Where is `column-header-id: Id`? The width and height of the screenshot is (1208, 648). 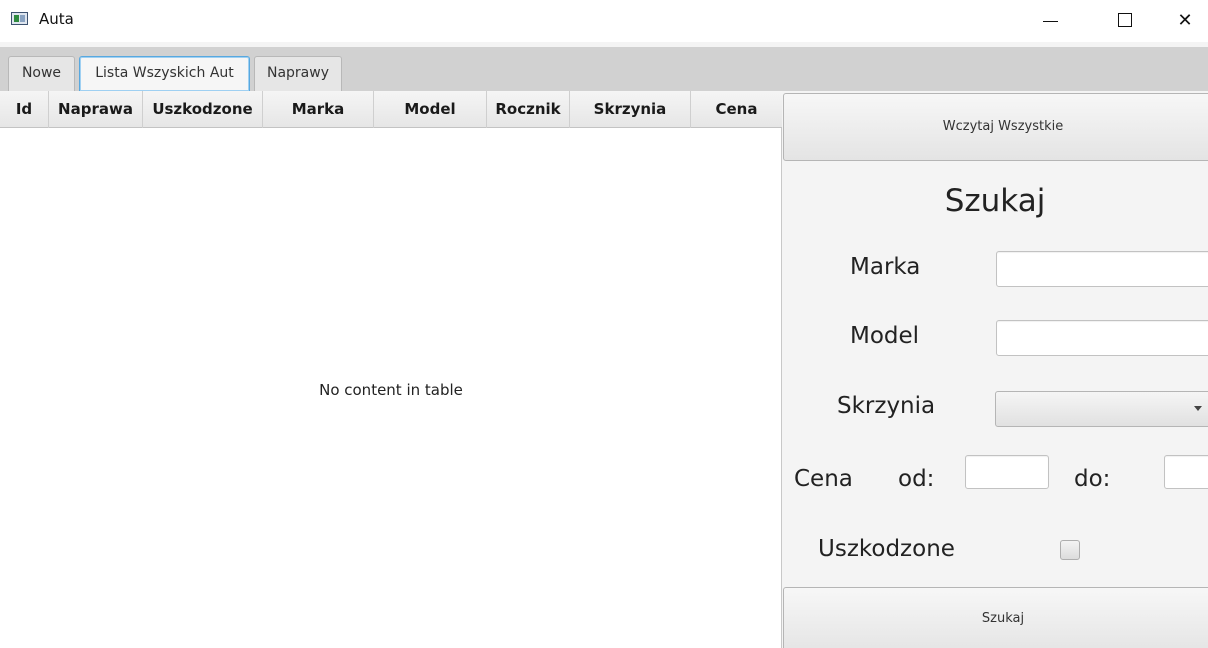 column-header-id: Id is located at coordinates (24, 109).